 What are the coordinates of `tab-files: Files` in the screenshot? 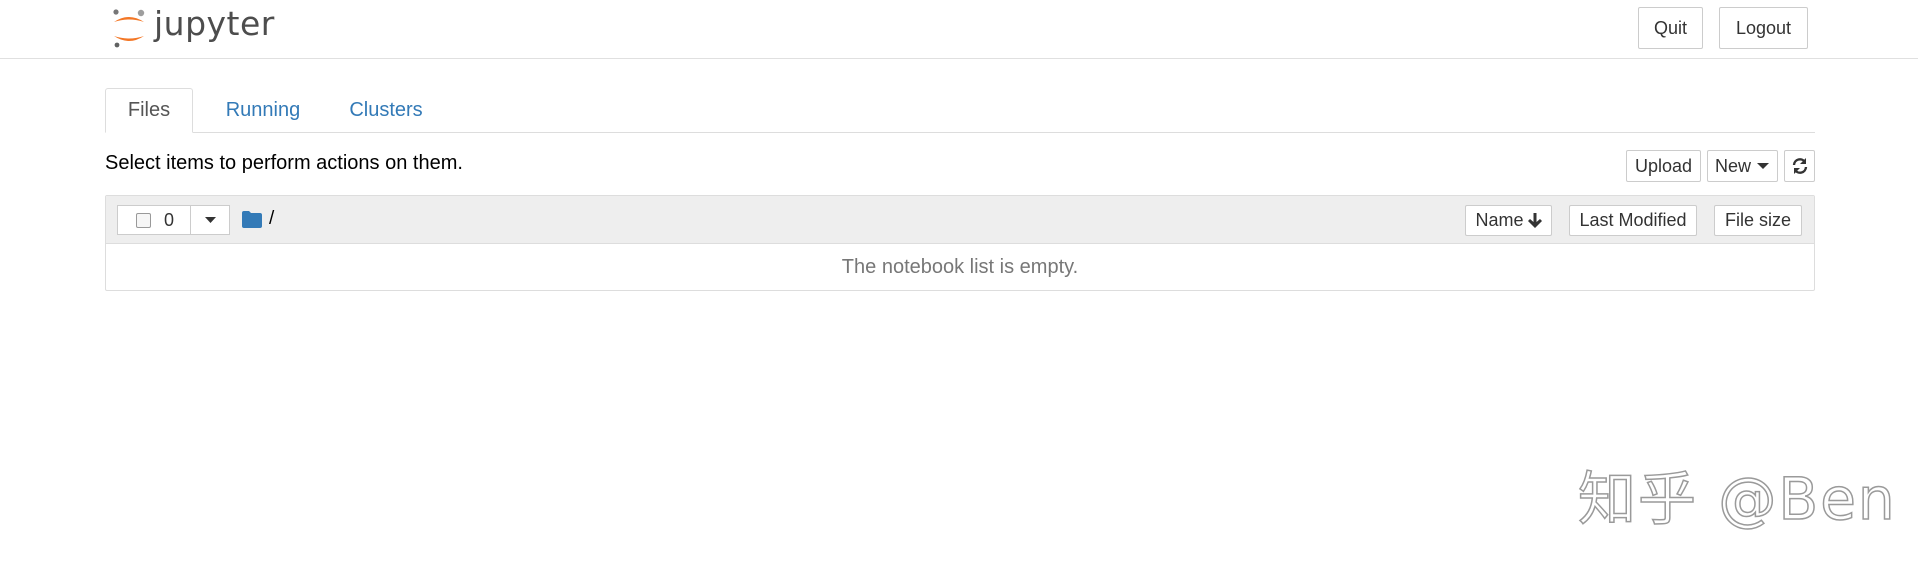 It's located at (149, 110).